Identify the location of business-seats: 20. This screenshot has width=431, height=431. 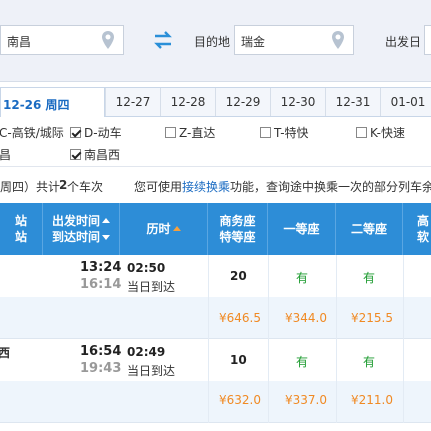
(238, 276).